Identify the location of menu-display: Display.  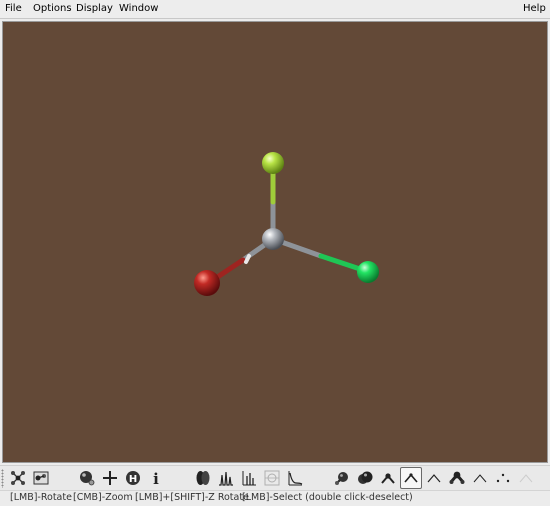
(94, 9).